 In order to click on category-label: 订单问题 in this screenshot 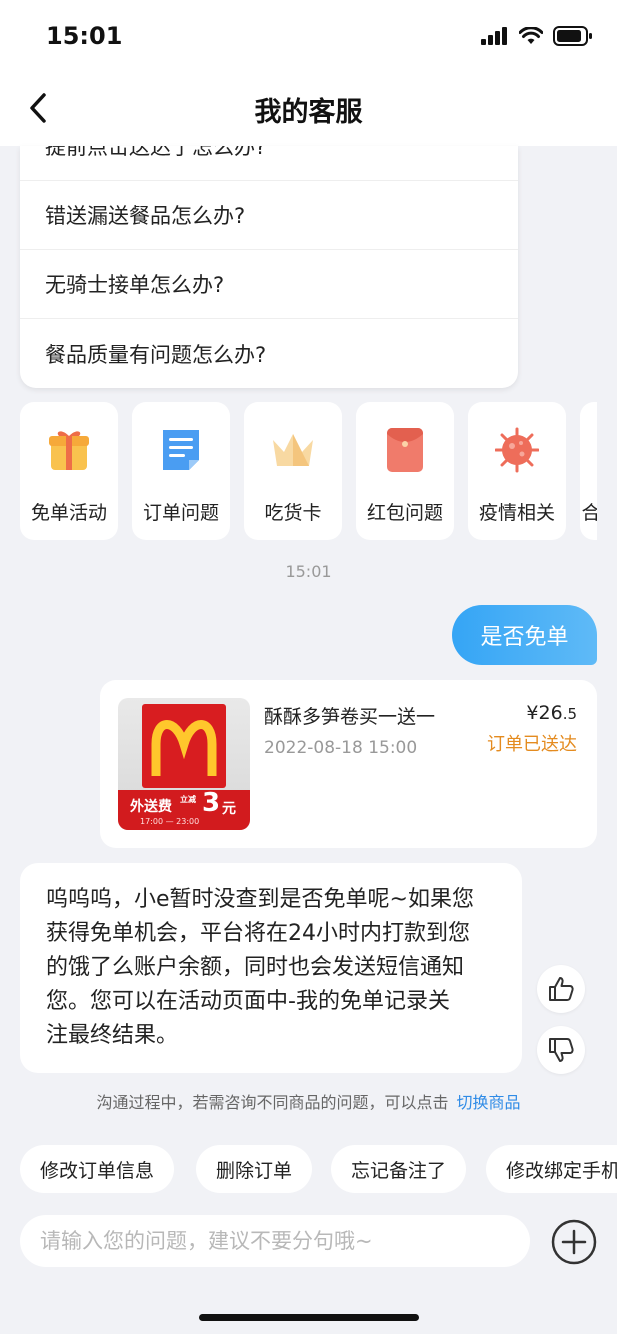, I will do `click(180, 513)`.